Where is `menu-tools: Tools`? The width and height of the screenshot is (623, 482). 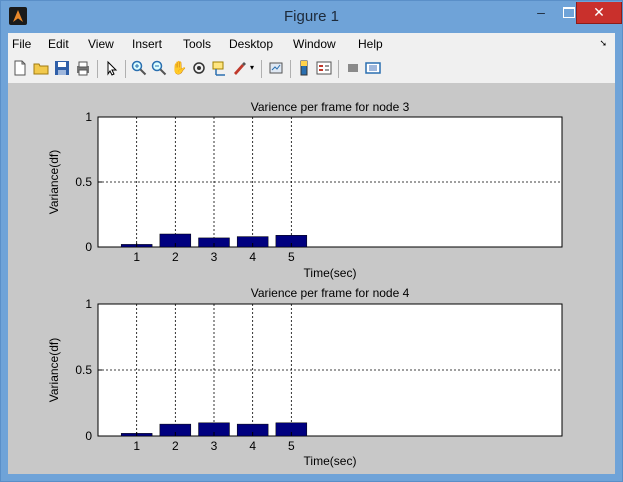
menu-tools: Tools is located at coordinates (197, 44).